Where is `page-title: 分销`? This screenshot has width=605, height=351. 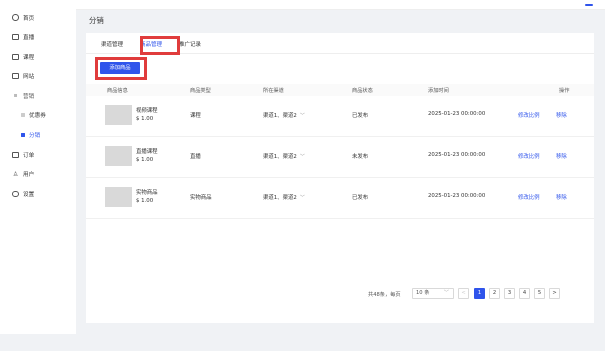
page-title: 分销 is located at coordinates (96, 20).